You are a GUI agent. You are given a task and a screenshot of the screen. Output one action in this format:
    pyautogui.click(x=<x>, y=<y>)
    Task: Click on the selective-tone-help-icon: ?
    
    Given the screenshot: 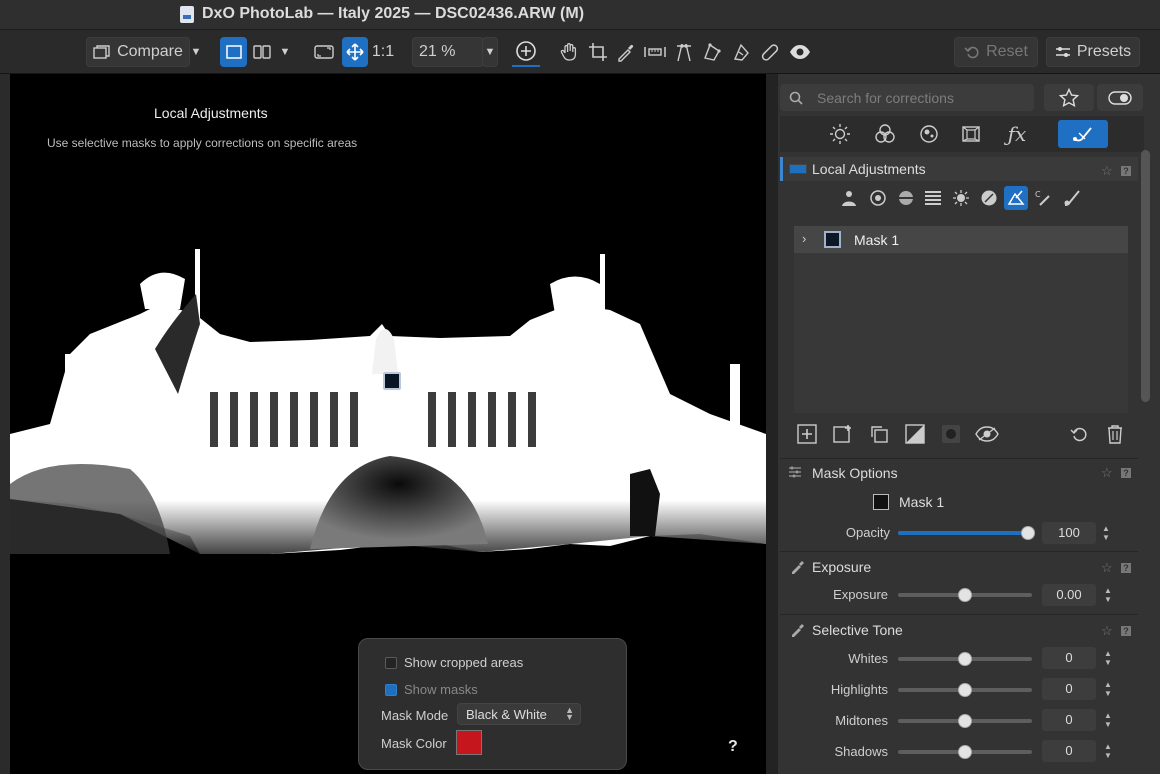 What is the action you would take?
    pyautogui.click(x=1126, y=631)
    